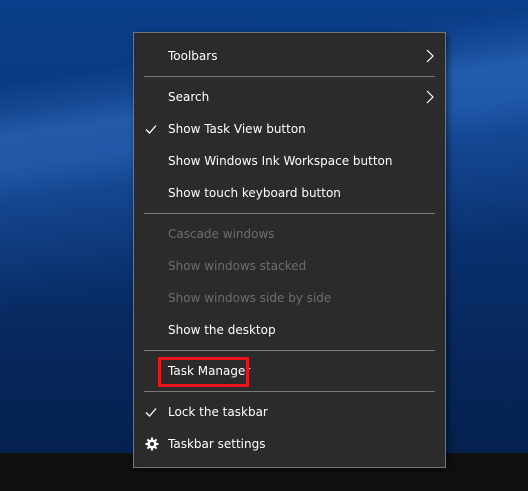 This screenshot has height=491, width=528. Describe the element at coordinates (218, 412) in the screenshot. I see `menu-item-label: Lock the taskbar` at that location.